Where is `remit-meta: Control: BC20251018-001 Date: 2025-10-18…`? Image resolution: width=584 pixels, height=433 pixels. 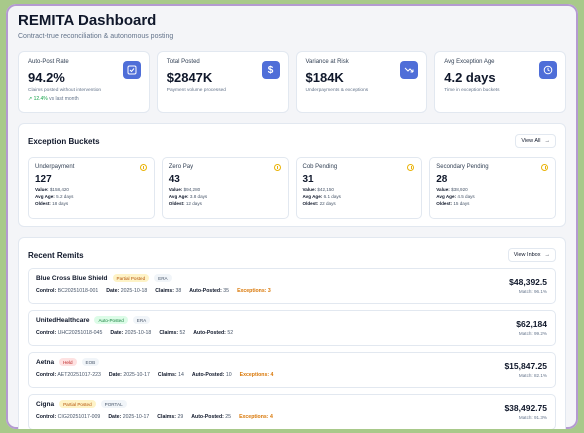 remit-meta: Control: BC20251018-001 Date: 2025-10-18… is located at coordinates (153, 291).